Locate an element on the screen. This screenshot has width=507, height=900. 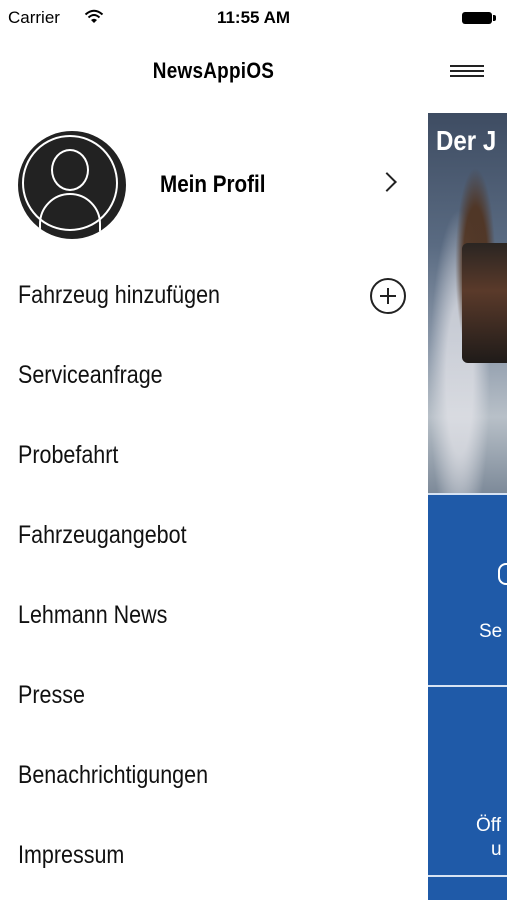
menu-item-benachrichtigungen: Benachrichtigungen is located at coordinates (214, 779).